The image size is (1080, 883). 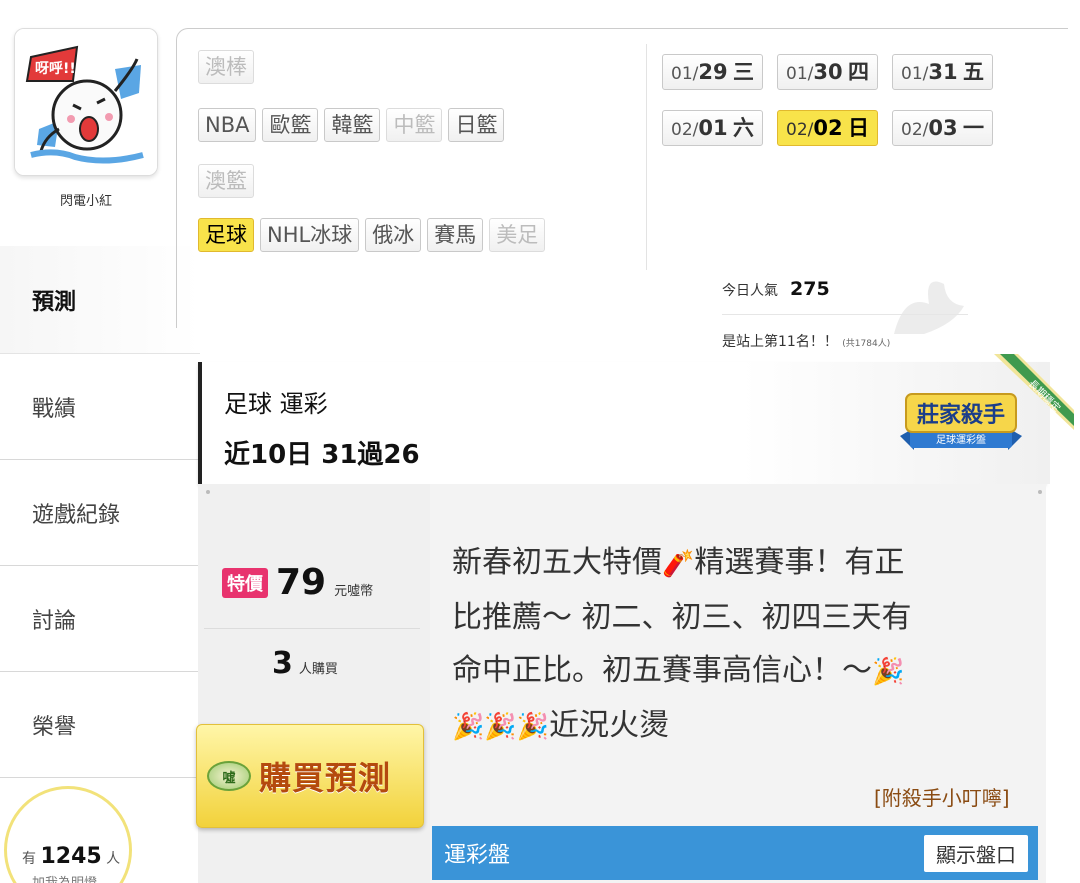 I want to click on coin-icon: 噓, so click(x=229, y=776).